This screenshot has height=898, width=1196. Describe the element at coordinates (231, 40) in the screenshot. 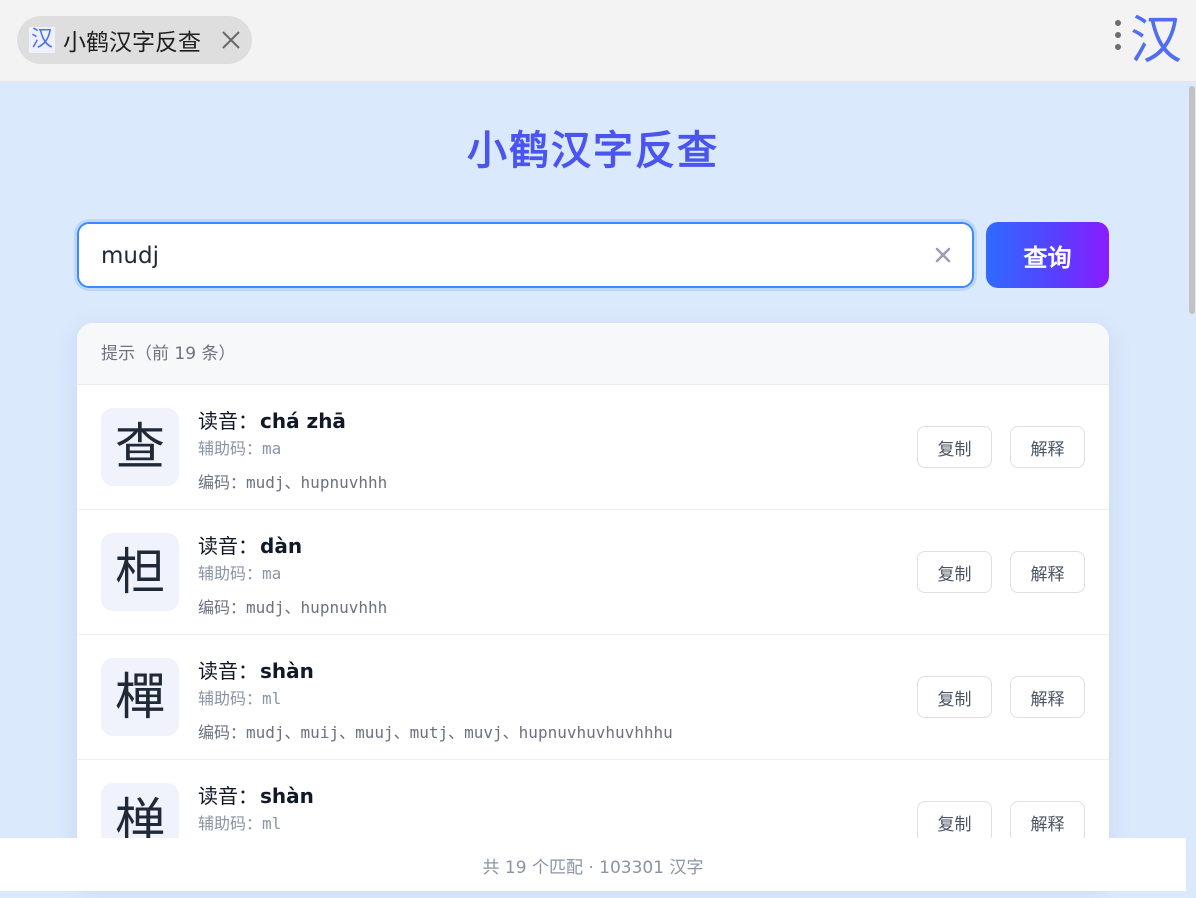

I see `close-icon` at that location.